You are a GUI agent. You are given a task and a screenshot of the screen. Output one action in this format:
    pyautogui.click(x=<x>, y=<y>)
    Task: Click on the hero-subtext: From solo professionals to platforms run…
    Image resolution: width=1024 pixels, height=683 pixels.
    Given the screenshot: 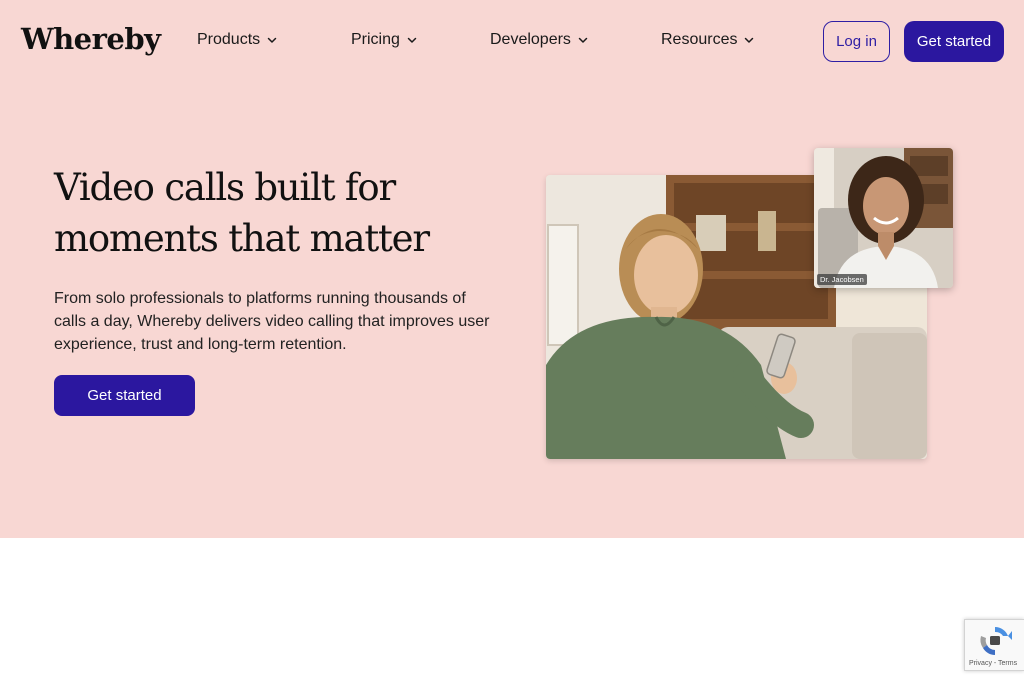 What is the action you would take?
    pyautogui.click(x=272, y=321)
    